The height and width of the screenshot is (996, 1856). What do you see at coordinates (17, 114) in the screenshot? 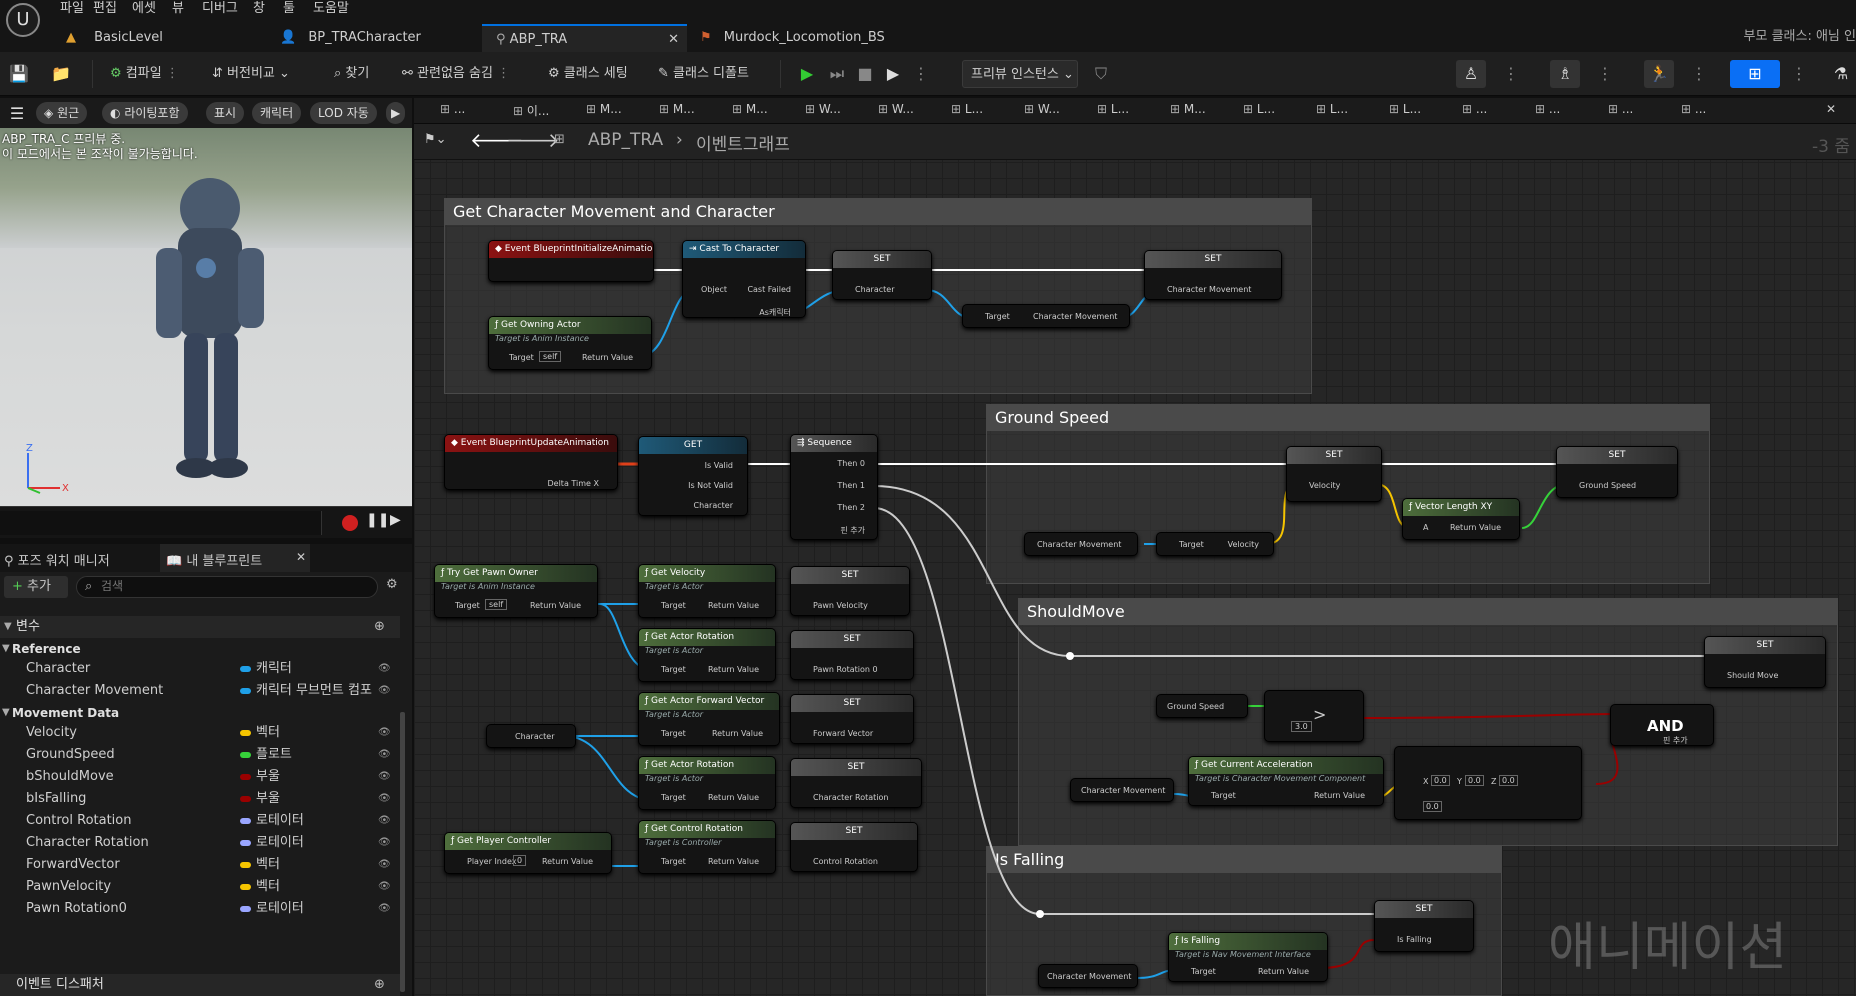
I see `hamburger-menu-icon: ☰` at bounding box center [17, 114].